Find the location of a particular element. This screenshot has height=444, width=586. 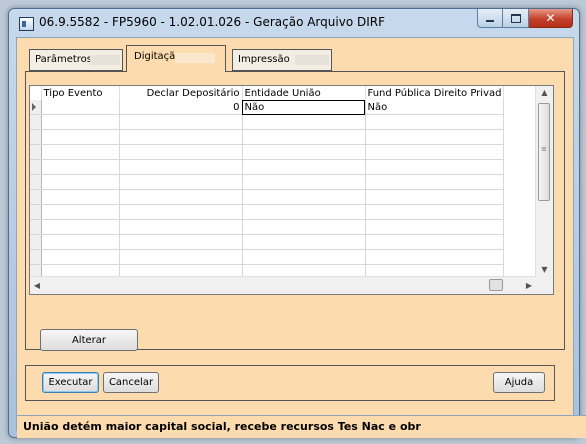

scroll-down-icon: ▼ is located at coordinates (544, 270).